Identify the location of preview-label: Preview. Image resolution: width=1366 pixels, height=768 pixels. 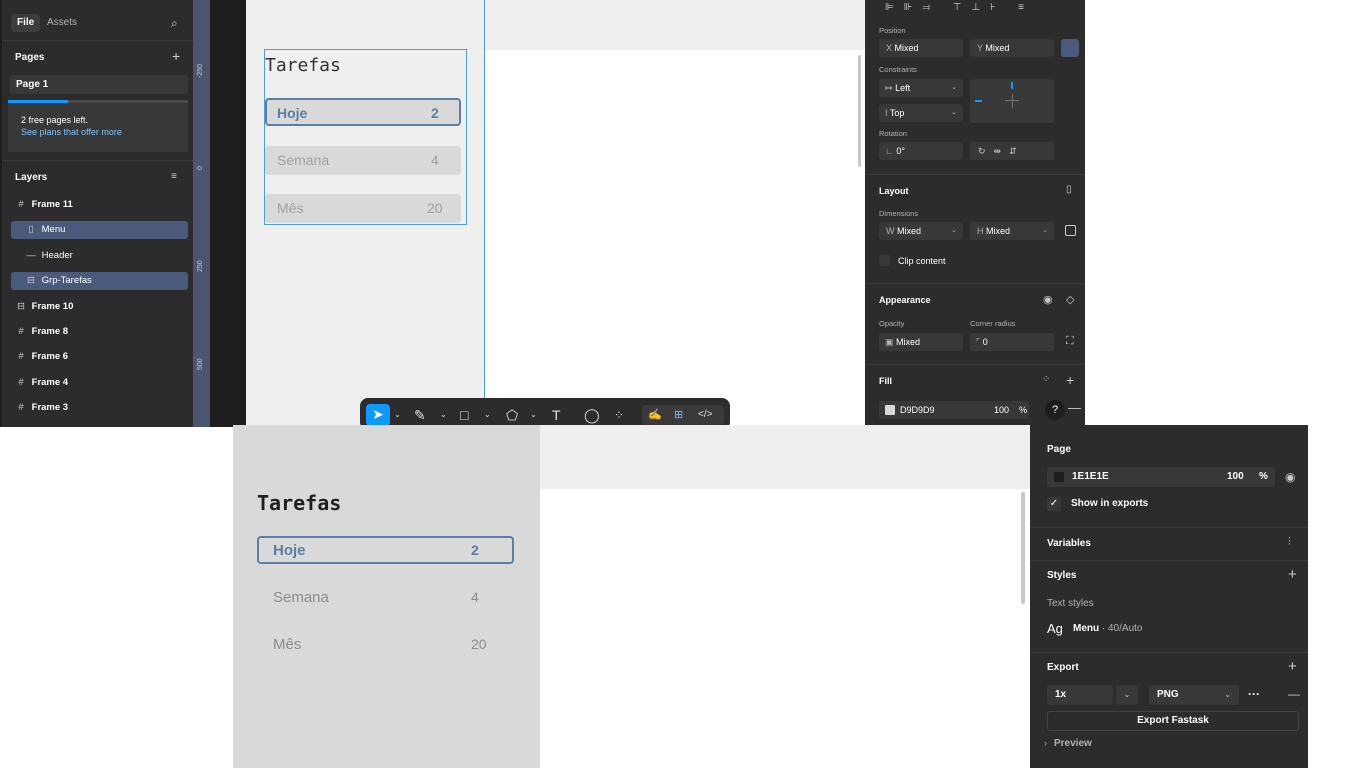
(1073, 743).